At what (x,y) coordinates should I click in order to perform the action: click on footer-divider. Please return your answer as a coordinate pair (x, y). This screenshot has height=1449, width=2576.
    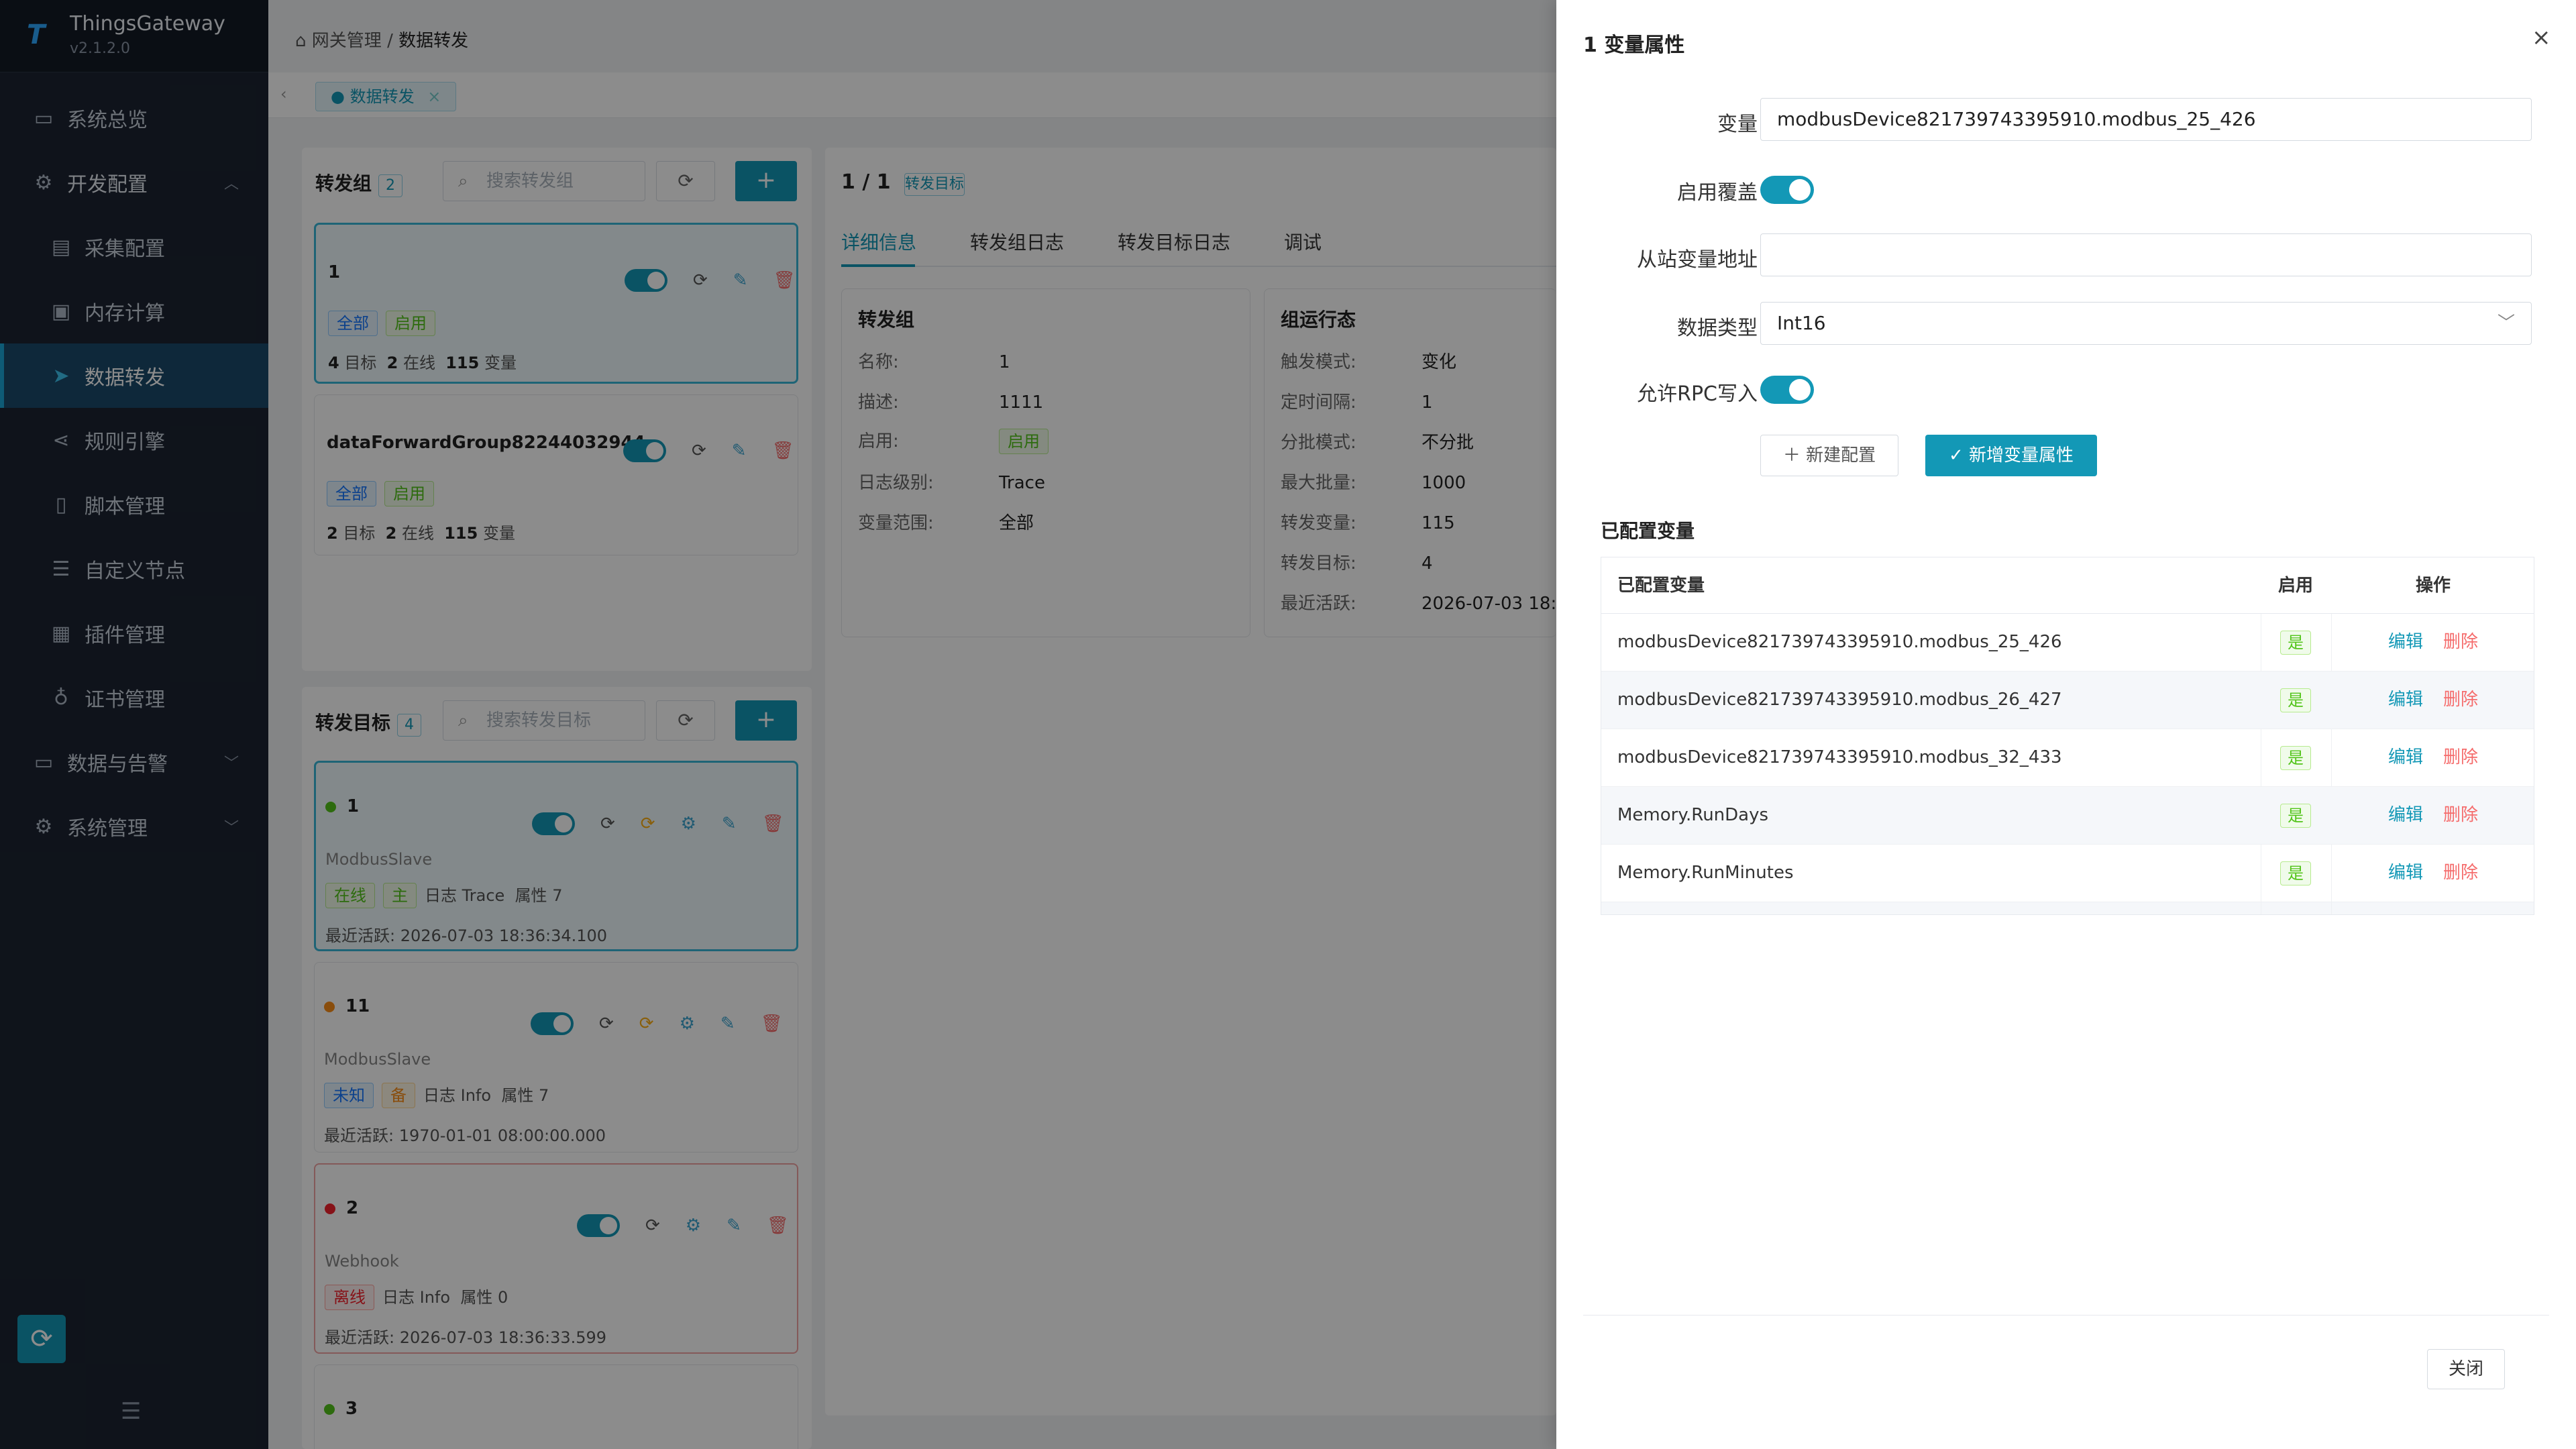
    Looking at the image, I should click on (2066, 1315).